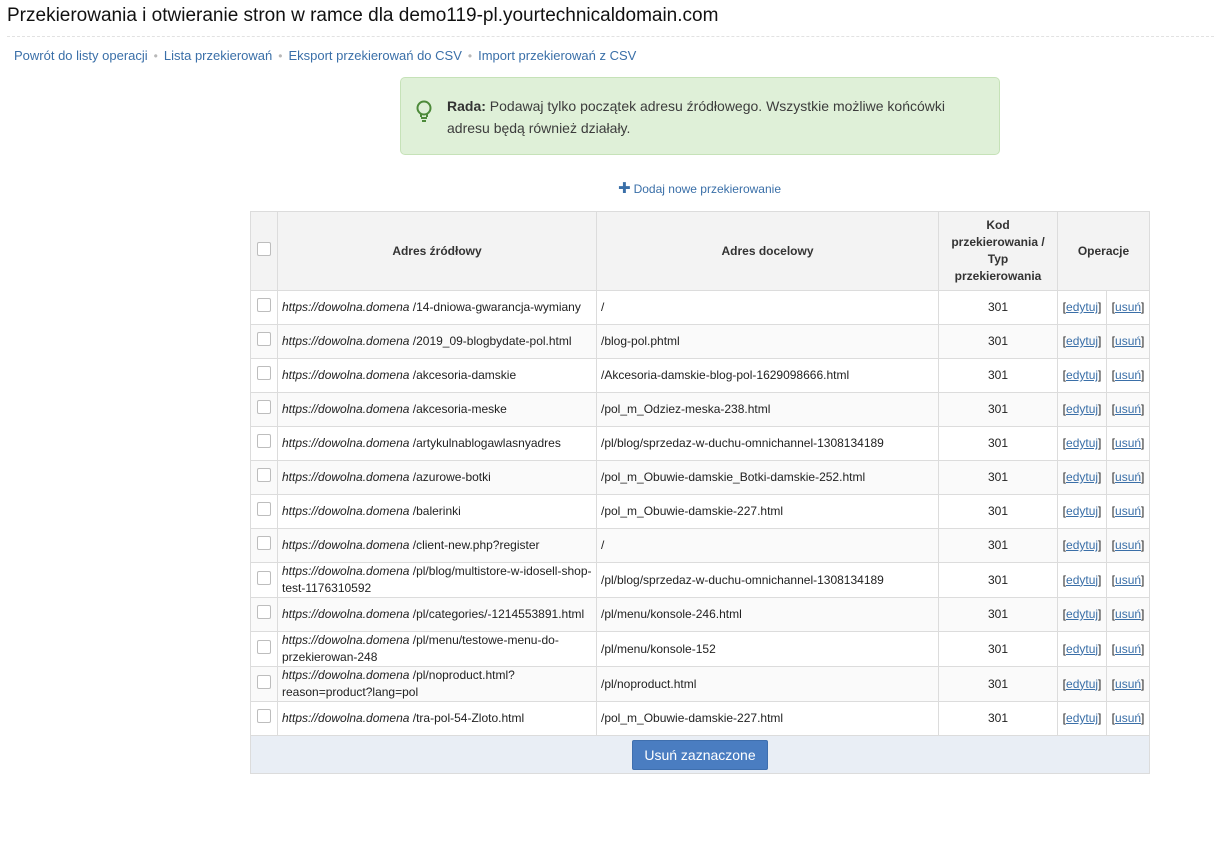 This screenshot has width=1214, height=847. Describe the element at coordinates (218, 55) in the screenshot. I see `redirects-list-link: Lista przekierowań` at that location.